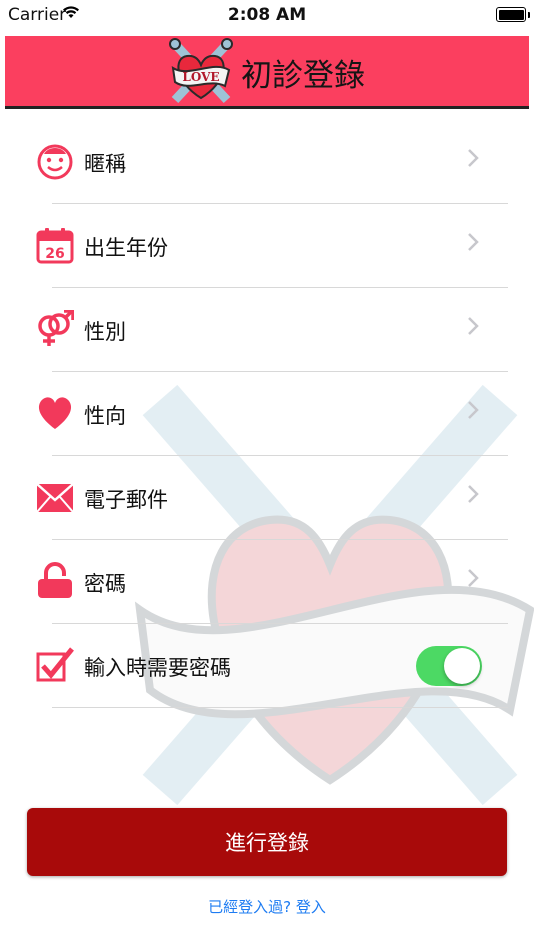 Image resolution: width=534 pixels, height=950 pixels. I want to click on toggle-knob, so click(462, 666).